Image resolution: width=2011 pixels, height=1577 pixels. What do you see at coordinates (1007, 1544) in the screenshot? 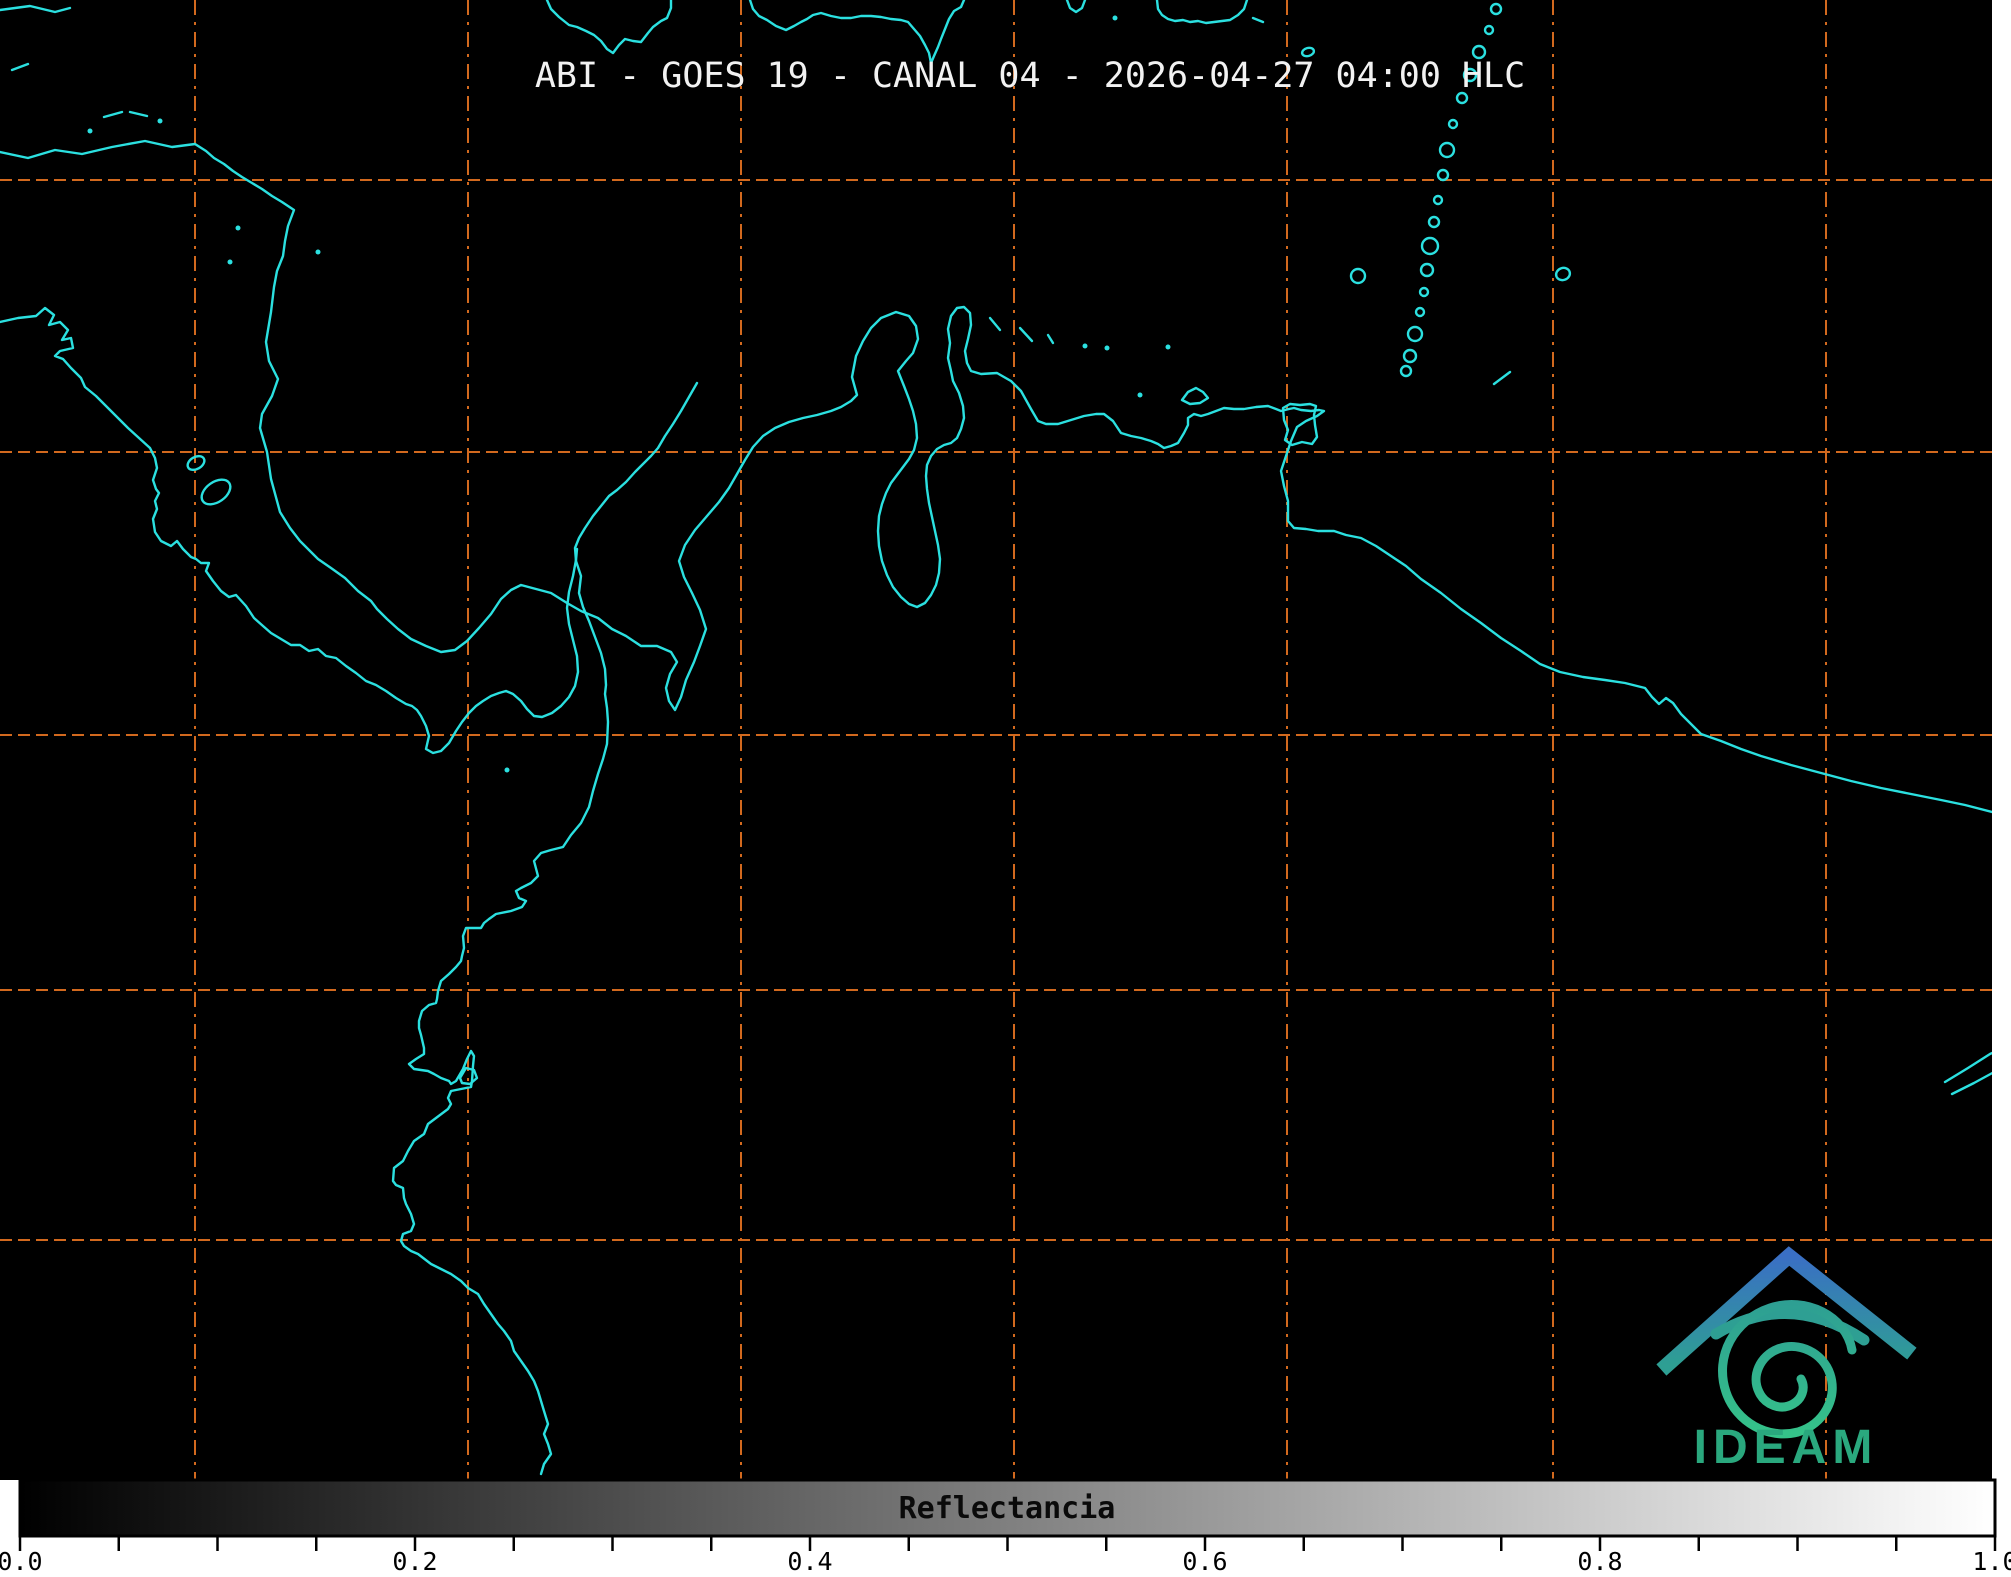
I see `colorbar-ticks` at bounding box center [1007, 1544].